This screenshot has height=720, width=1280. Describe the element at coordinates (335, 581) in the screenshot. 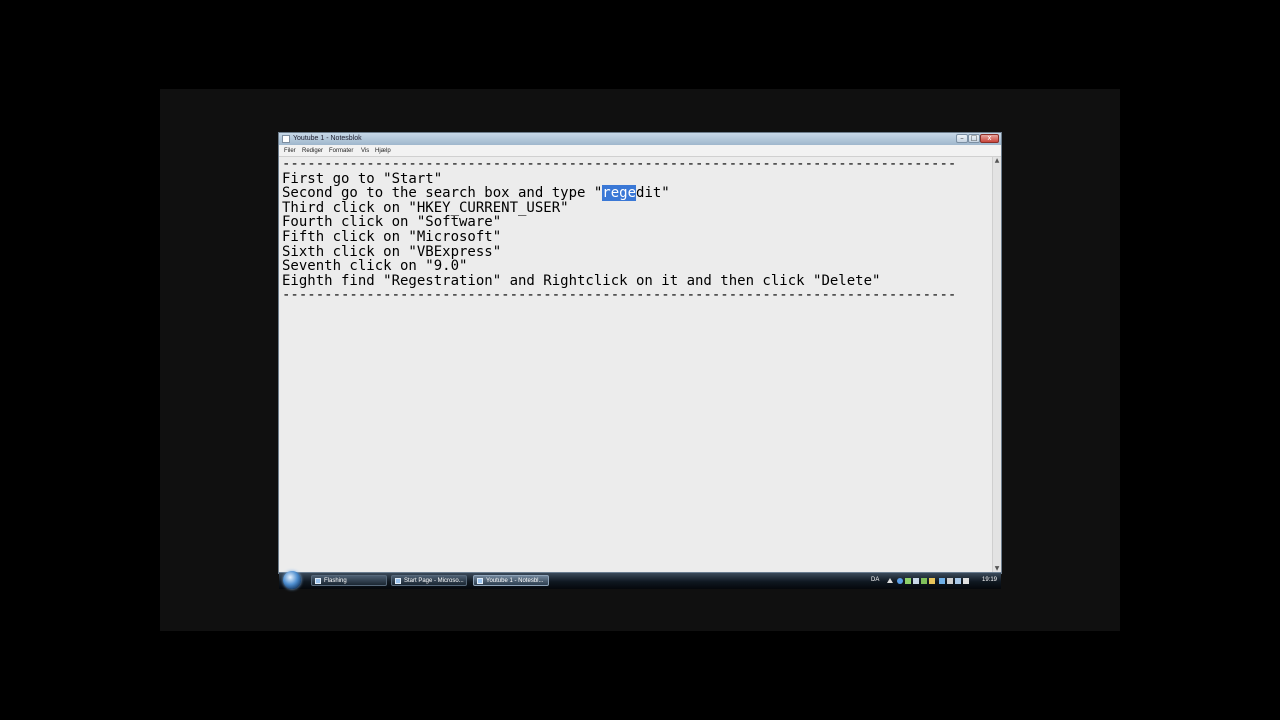

I see `taskbar-item-label: Flashing` at that location.